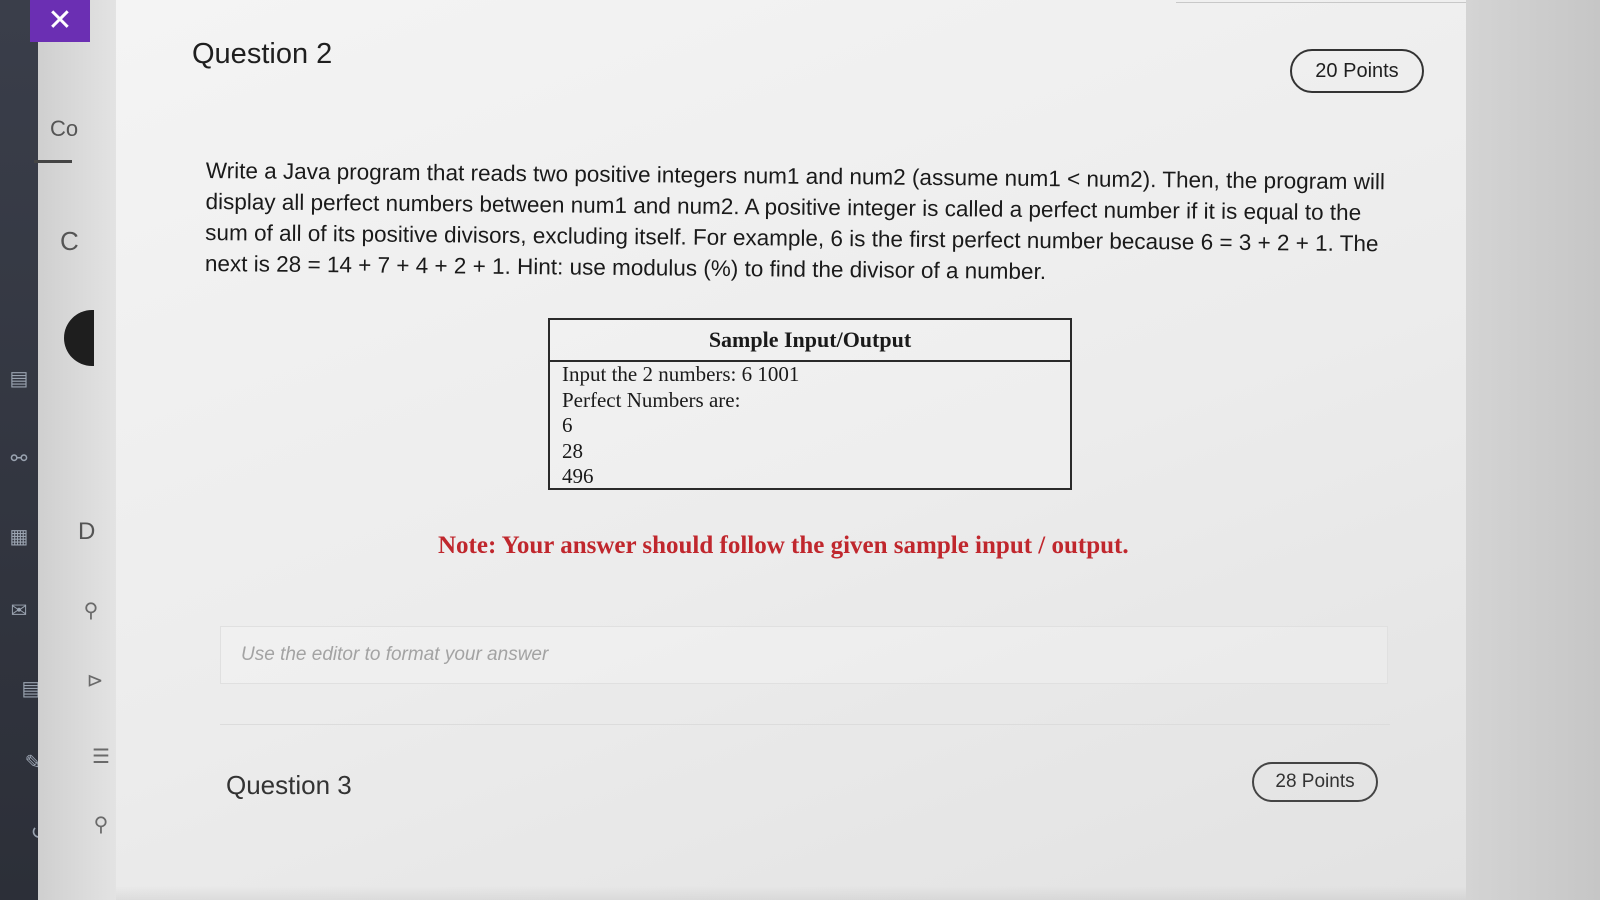 This screenshot has width=1600, height=900. I want to click on question-2-title: Question 2, so click(262, 54).